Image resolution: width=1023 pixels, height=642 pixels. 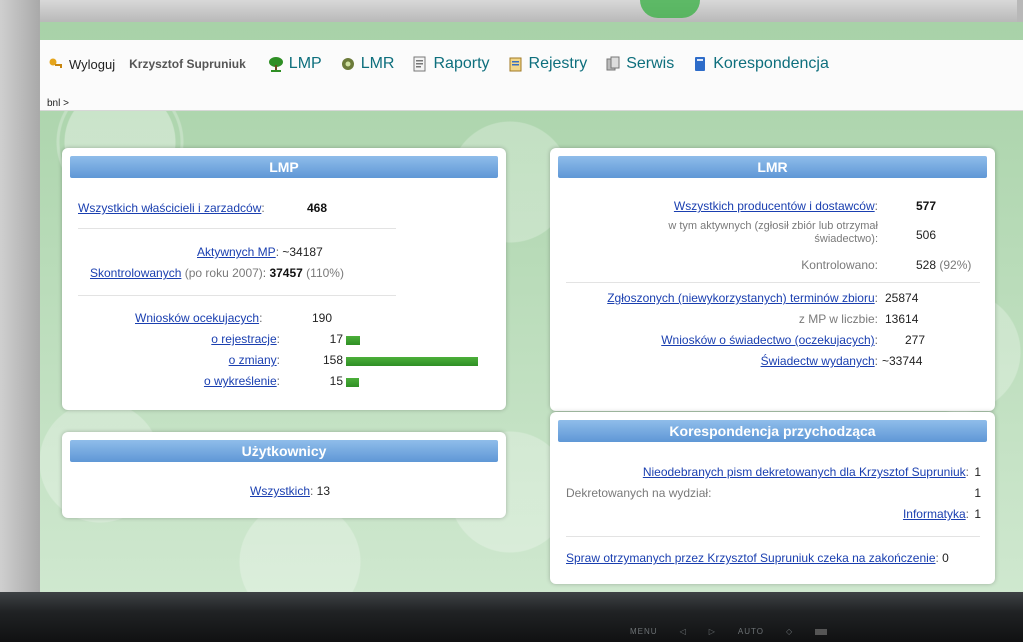 What do you see at coordinates (323, 491) in the screenshot?
I see `users-all-value: 13` at bounding box center [323, 491].